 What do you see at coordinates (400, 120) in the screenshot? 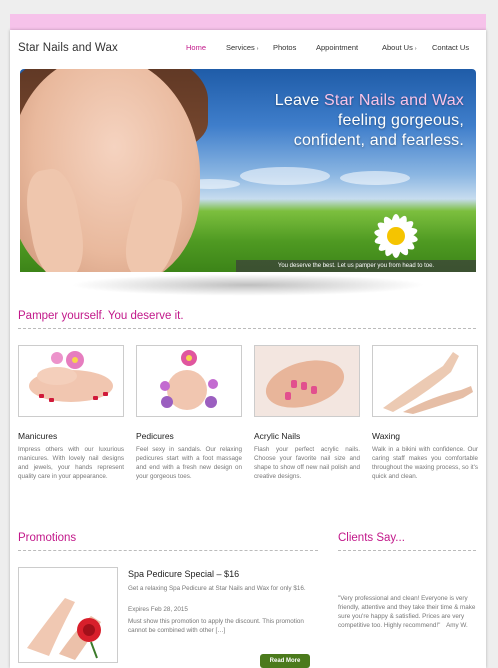
I see `hero-line-2: feeling gorgeous,` at bounding box center [400, 120].